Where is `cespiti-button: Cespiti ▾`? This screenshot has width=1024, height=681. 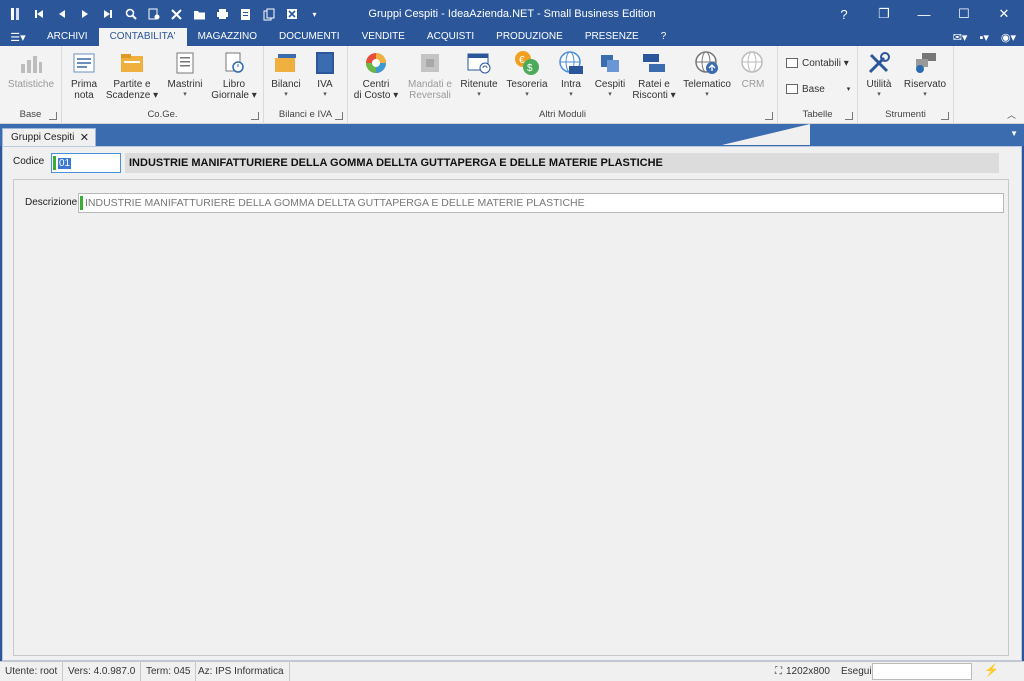 cespiti-button: Cespiti ▾ is located at coordinates (610, 78).